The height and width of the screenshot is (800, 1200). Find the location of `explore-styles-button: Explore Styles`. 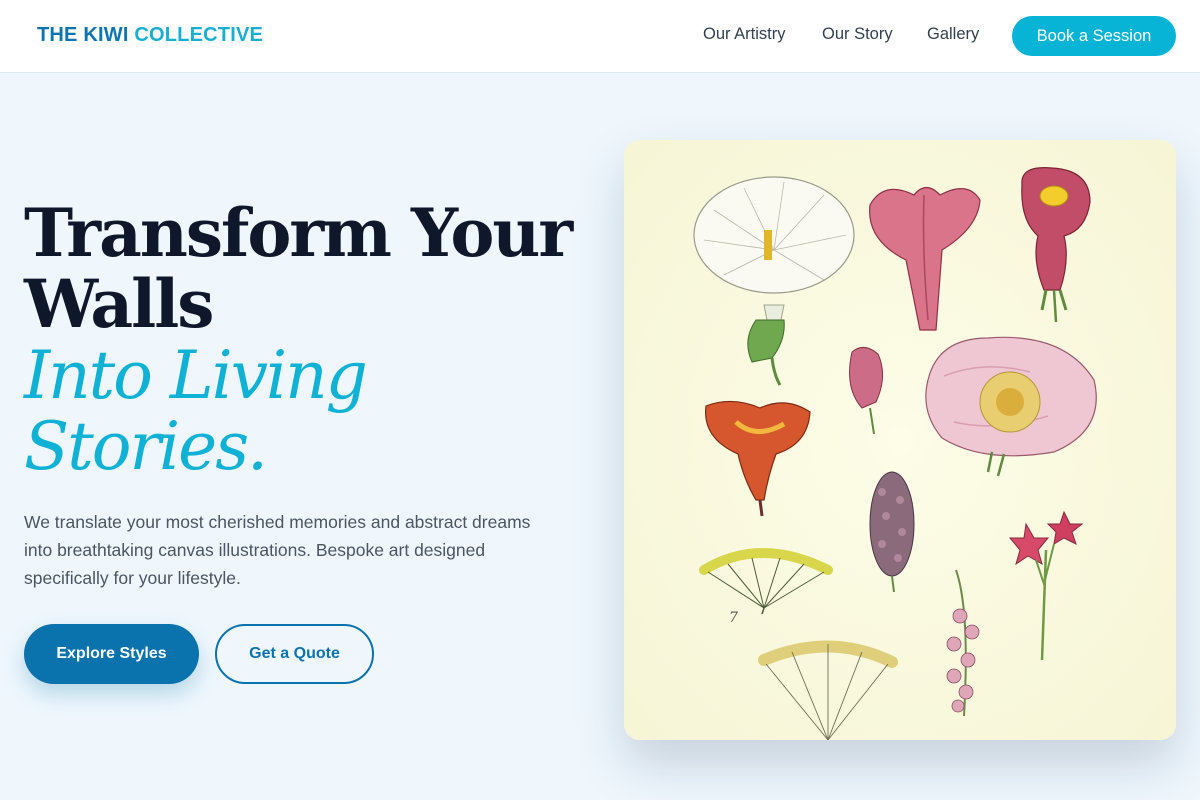

explore-styles-button: Explore Styles is located at coordinates (111, 654).